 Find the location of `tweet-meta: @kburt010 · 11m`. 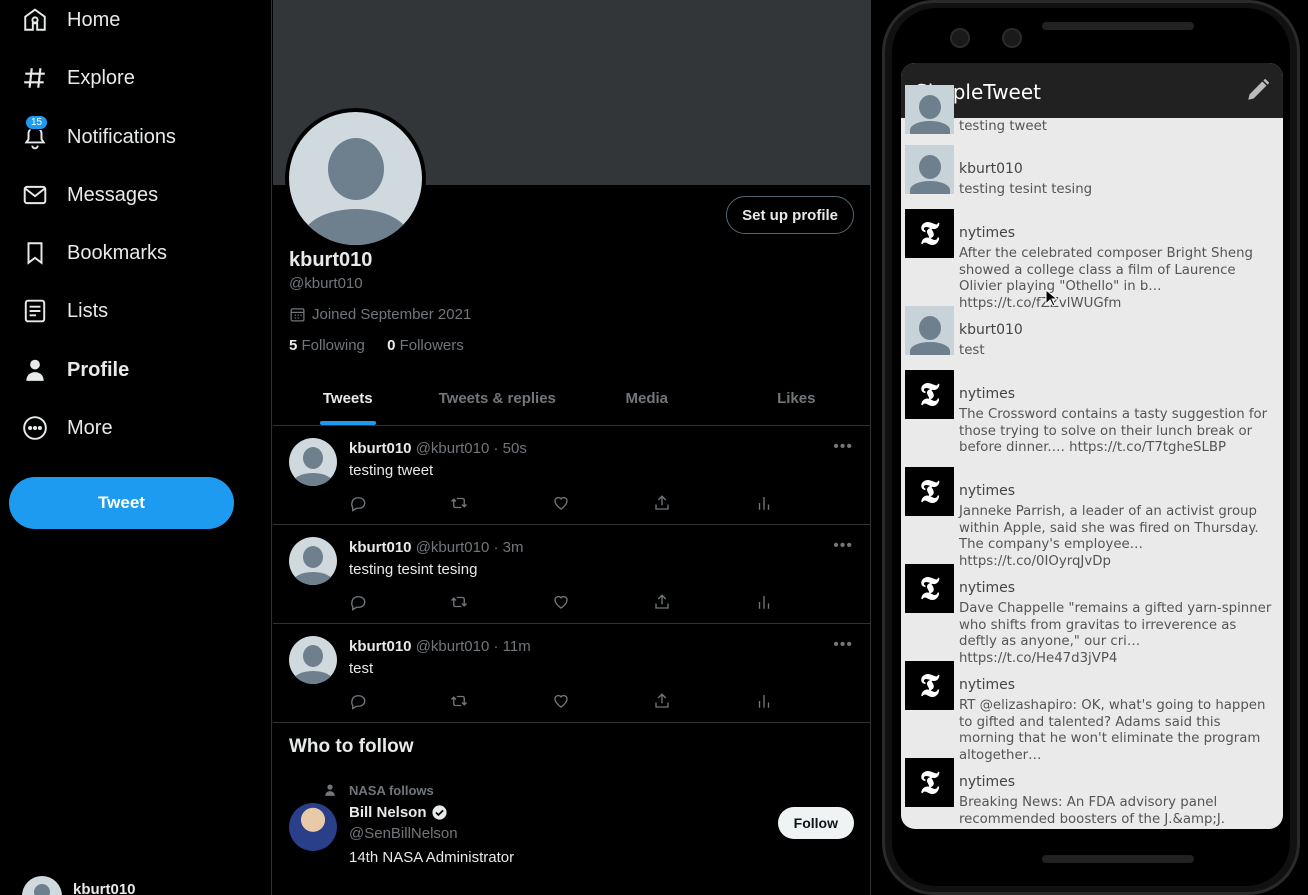

tweet-meta: @kburt010 · 11m is located at coordinates (473, 646).